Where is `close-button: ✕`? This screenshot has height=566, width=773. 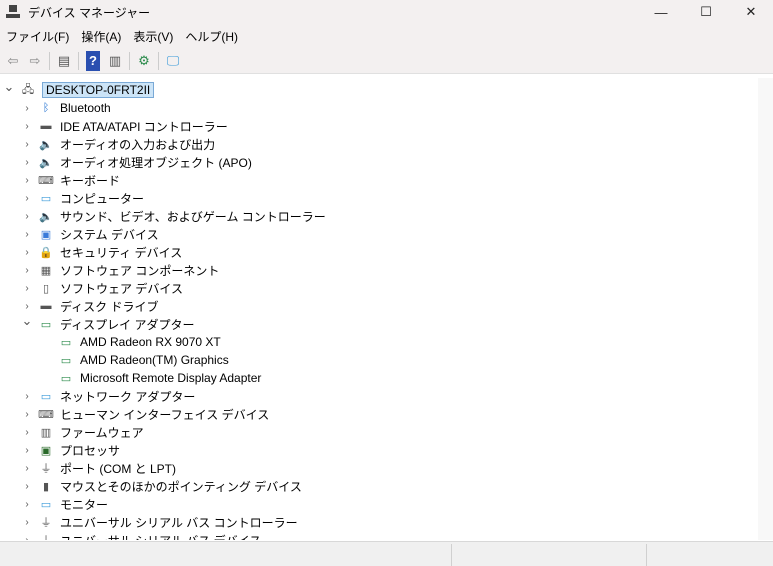 close-button: ✕ is located at coordinates (750, 12).